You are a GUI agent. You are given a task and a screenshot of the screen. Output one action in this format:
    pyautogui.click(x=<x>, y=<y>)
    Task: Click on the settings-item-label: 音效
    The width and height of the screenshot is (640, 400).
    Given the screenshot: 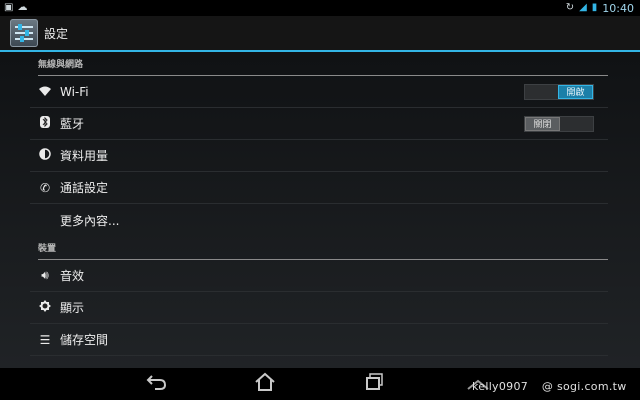 What is the action you would take?
    pyautogui.click(x=72, y=276)
    